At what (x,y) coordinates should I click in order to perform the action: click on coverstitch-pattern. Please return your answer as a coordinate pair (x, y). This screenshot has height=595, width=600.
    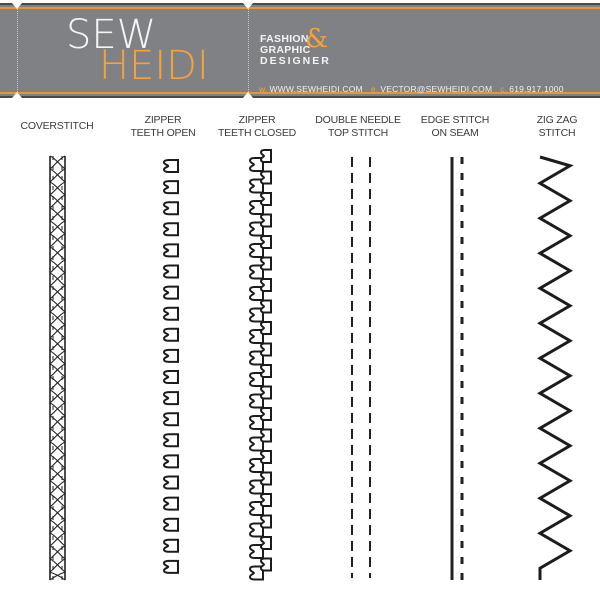
    Looking at the image, I should click on (57, 368).